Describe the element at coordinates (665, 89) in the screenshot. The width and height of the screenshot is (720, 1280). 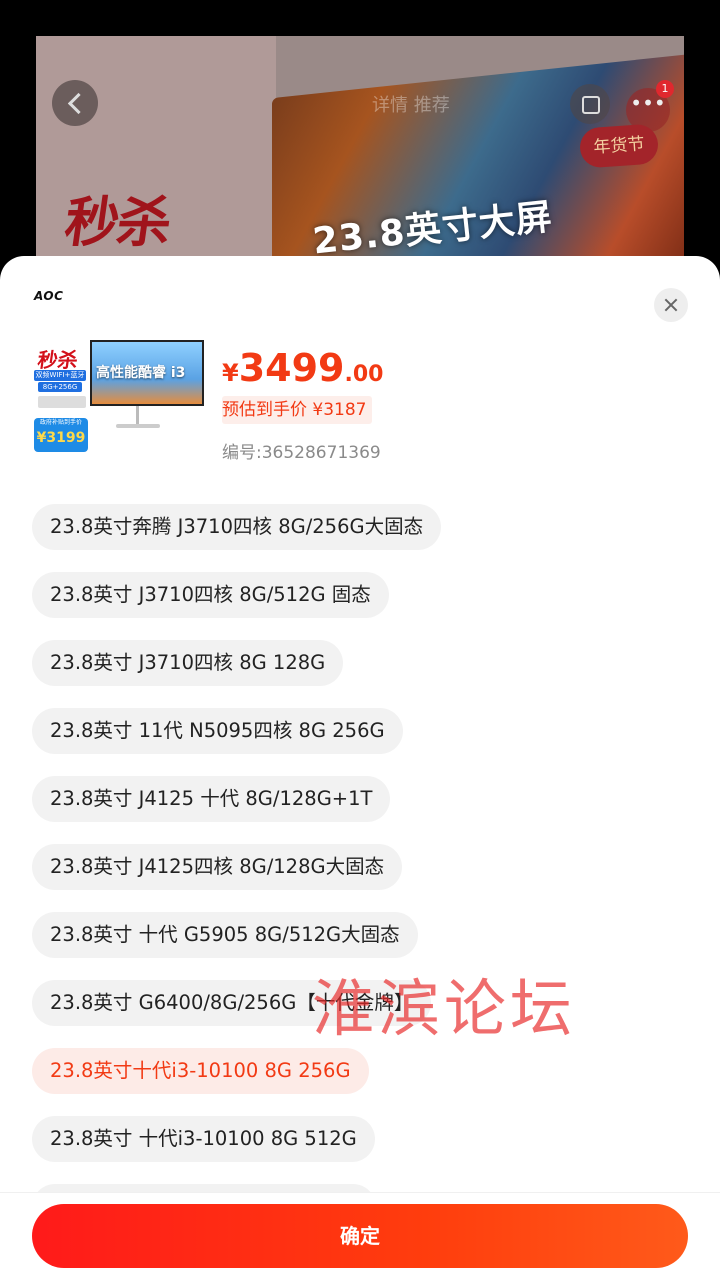
I see `notification-badge: 1` at that location.